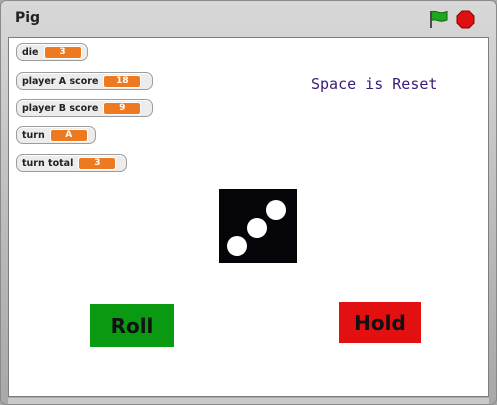 The height and width of the screenshot is (405, 497). What do you see at coordinates (374, 84) in the screenshot?
I see `reset-hint-text: Space is Reset` at bounding box center [374, 84].